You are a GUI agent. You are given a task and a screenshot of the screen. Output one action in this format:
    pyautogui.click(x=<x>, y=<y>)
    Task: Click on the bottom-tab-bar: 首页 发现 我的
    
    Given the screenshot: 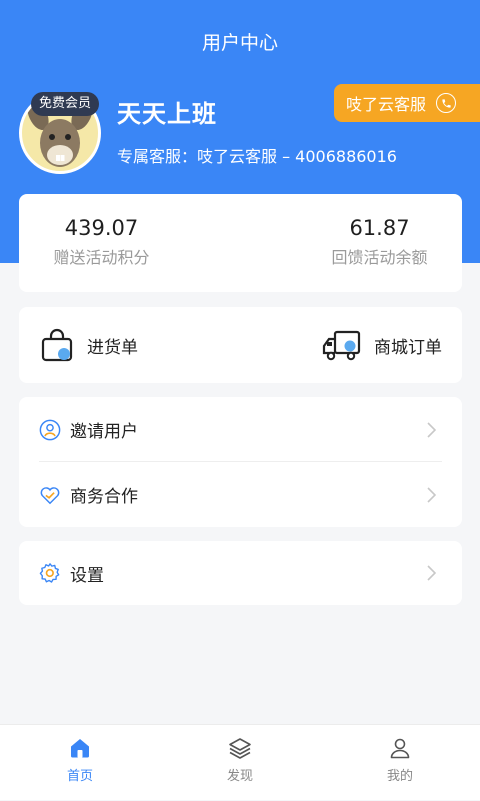 What is the action you would take?
    pyautogui.click(x=240, y=762)
    